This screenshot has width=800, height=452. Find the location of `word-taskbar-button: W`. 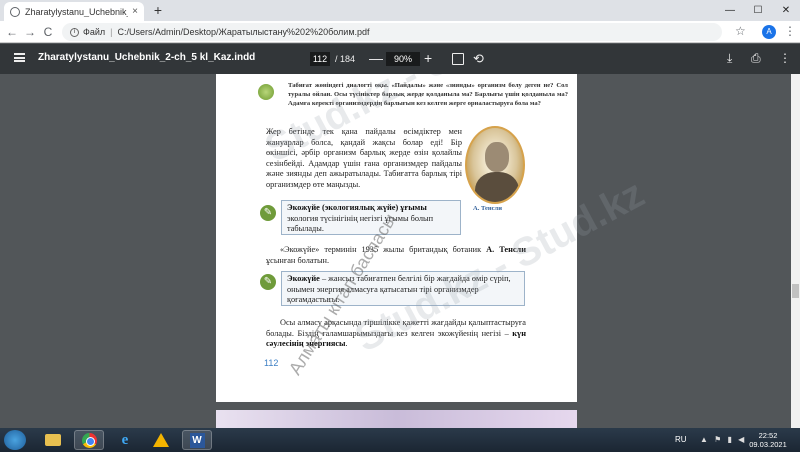

word-taskbar-button: W is located at coordinates (197, 440).